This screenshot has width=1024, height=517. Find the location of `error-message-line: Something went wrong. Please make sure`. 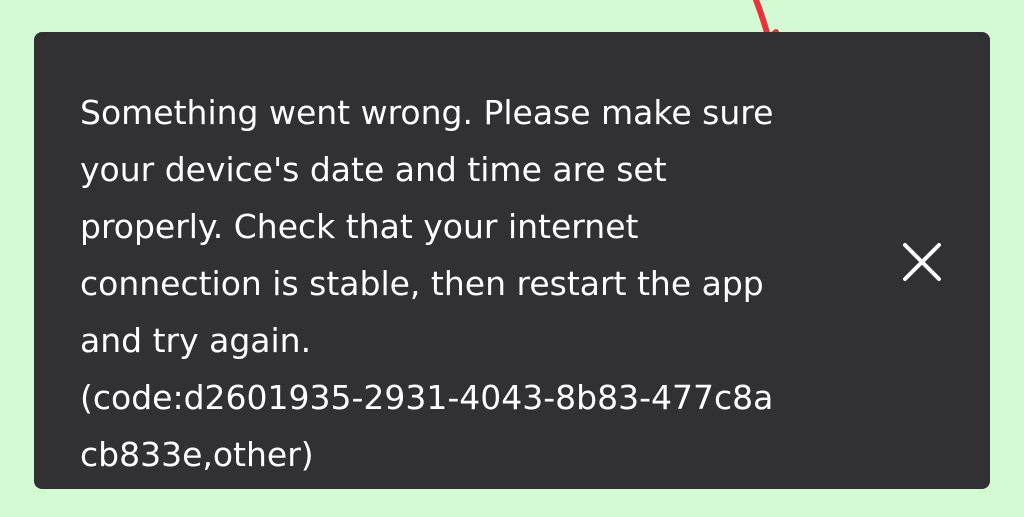

error-message-line: Something went wrong. Please make sure is located at coordinates (427, 112).